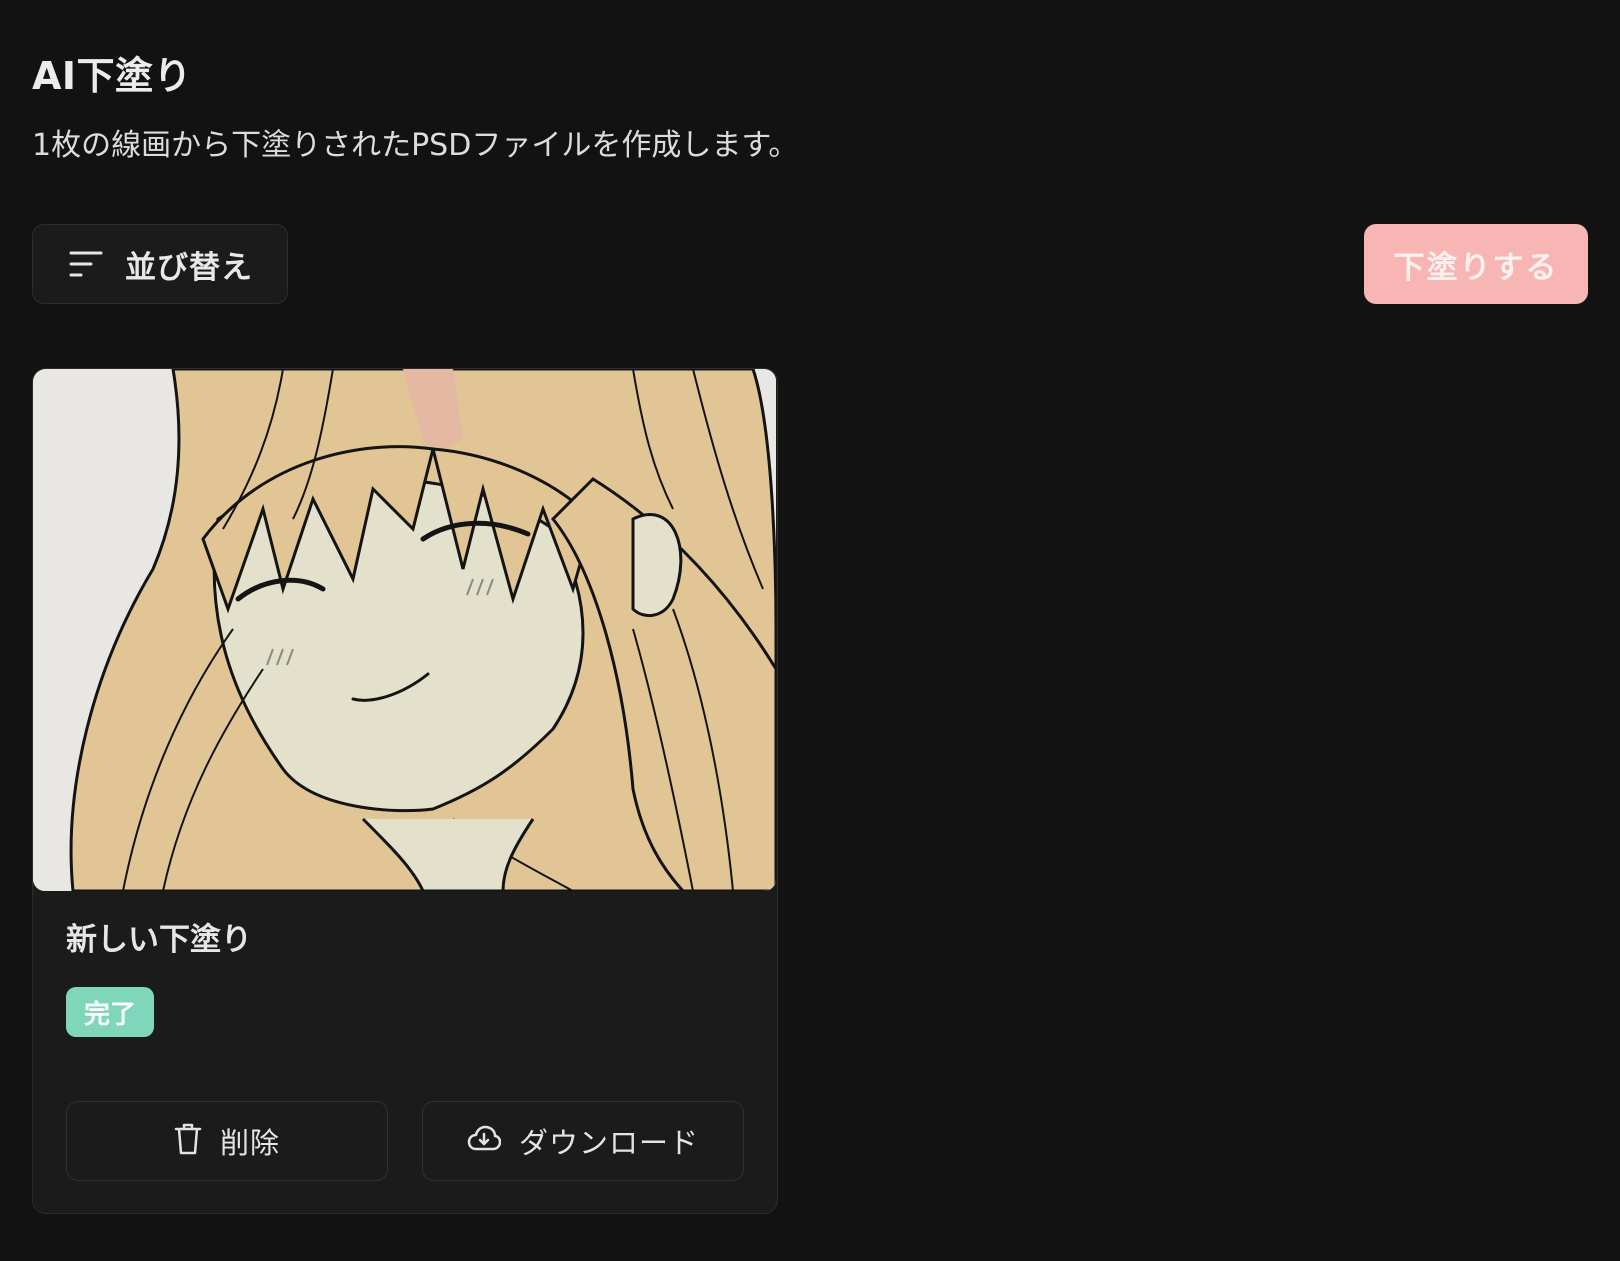 This screenshot has width=1620, height=1261. Describe the element at coordinates (159, 940) in the screenshot. I see `card-title: 新しい下塗り` at that location.